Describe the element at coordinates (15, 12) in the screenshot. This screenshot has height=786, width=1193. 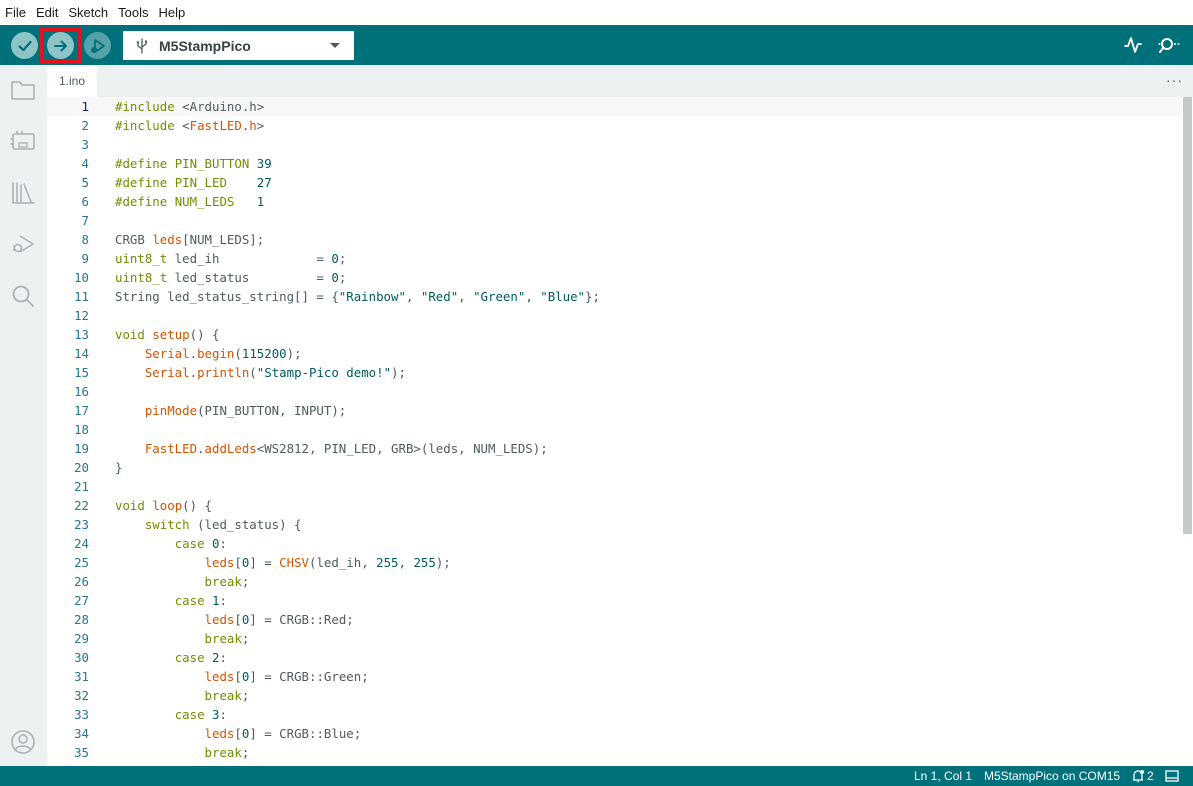
I see `menu-file: File` at that location.